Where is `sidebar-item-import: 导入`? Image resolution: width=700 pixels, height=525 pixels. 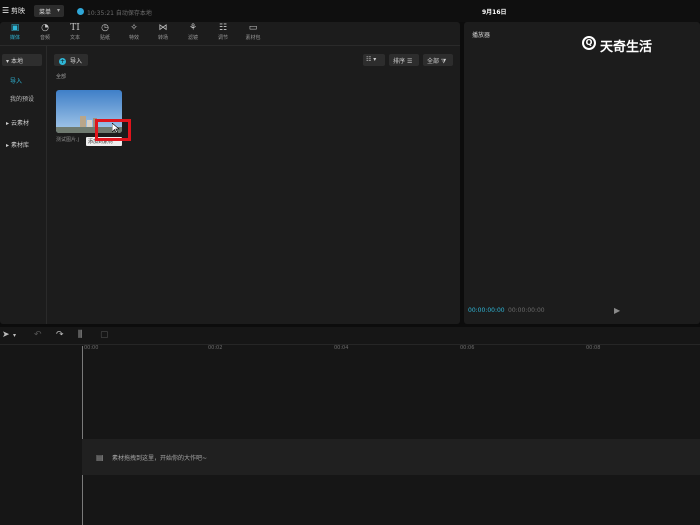
sidebar-item-import: 导入 is located at coordinates (16, 80).